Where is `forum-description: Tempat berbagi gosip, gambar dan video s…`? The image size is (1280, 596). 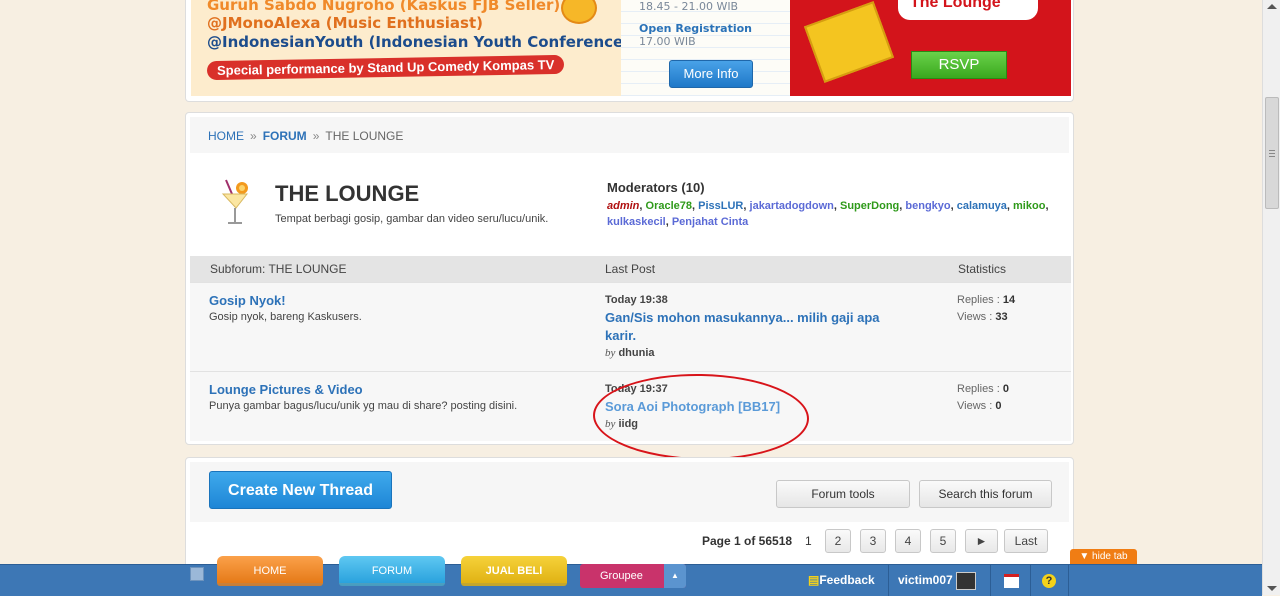 forum-description: Tempat berbagi gosip, gambar dan video s… is located at coordinates (412, 219).